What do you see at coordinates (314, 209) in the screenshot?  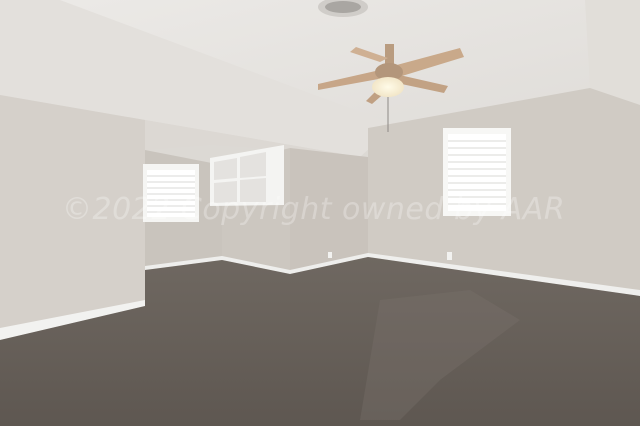 I see `photo-watermark: ©2022 Copyright owned by AAR` at bounding box center [314, 209].